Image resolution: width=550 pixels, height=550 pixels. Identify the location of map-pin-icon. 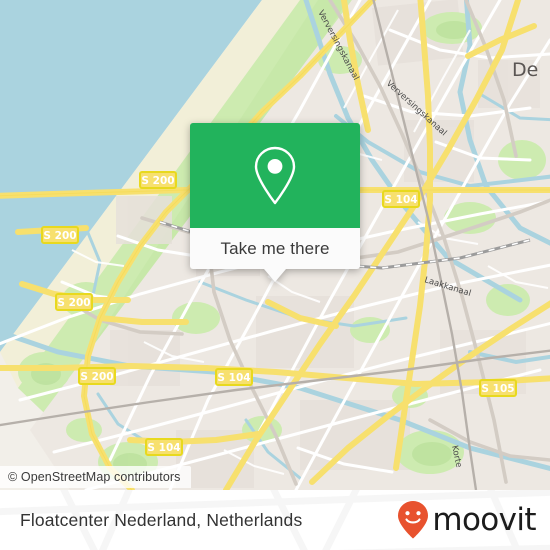
(275, 175).